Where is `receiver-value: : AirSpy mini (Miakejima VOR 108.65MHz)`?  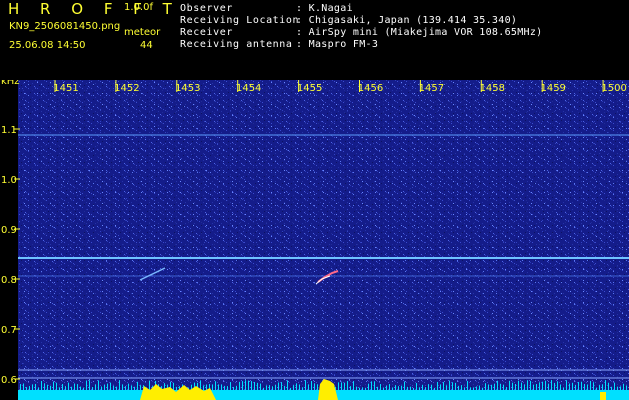 receiver-value: : AirSpy mini (Miakejima VOR 108.65MHz) is located at coordinates (419, 32).